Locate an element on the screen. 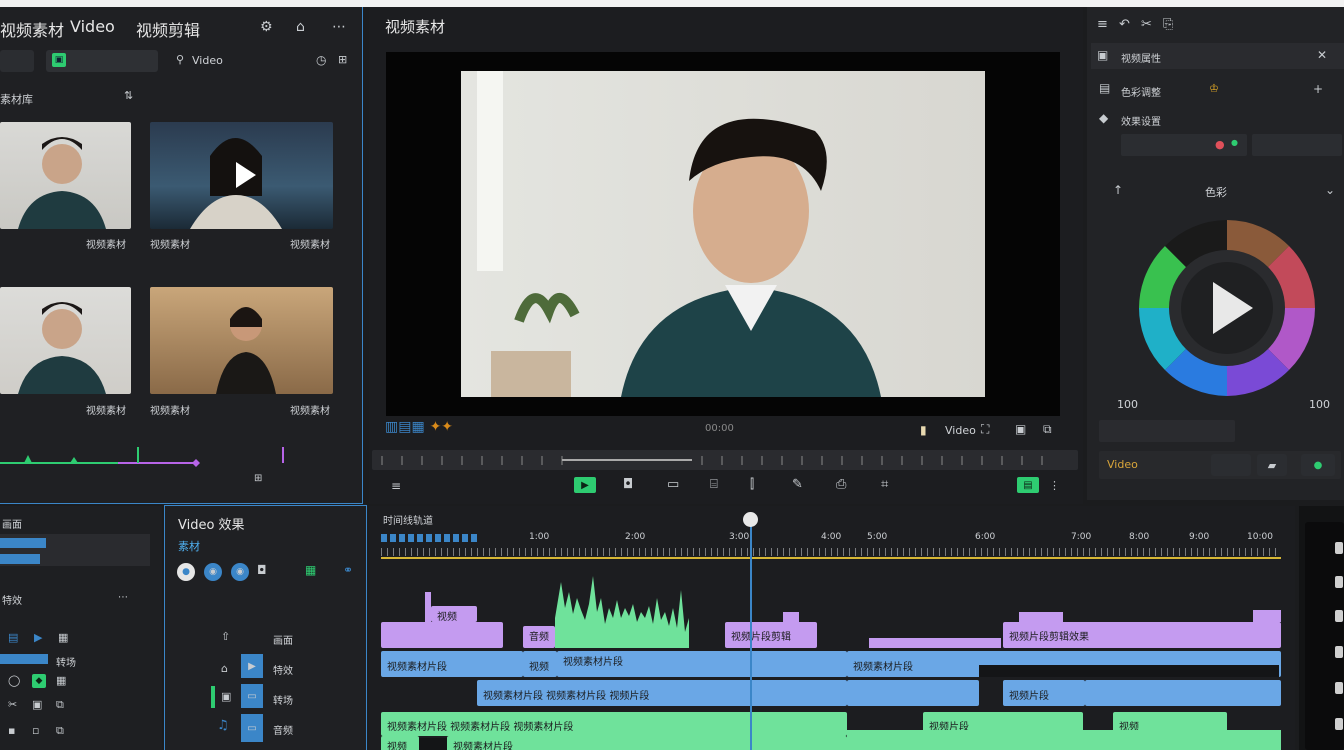 The height and width of the screenshot is (750, 1344). clip-blue-7: 视频片段 is located at coordinates (1044, 693).